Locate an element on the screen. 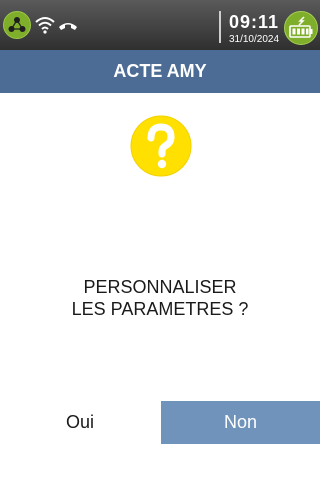 Image resolution: width=320 pixels, height=480 pixels. status-divider is located at coordinates (220, 27).